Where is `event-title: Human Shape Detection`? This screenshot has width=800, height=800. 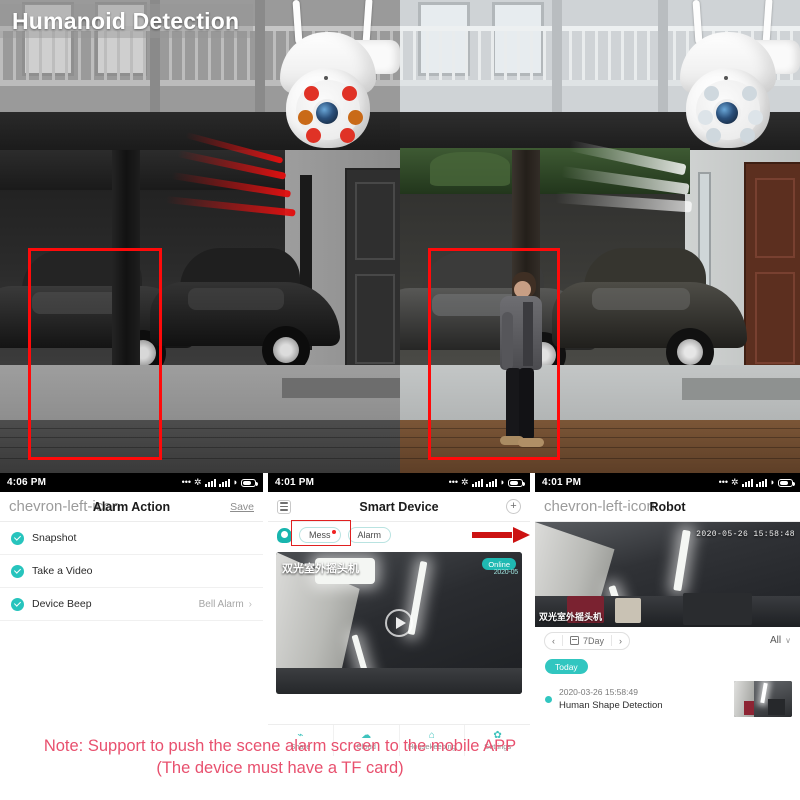 event-title: Human Shape Detection is located at coordinates (611, 705).